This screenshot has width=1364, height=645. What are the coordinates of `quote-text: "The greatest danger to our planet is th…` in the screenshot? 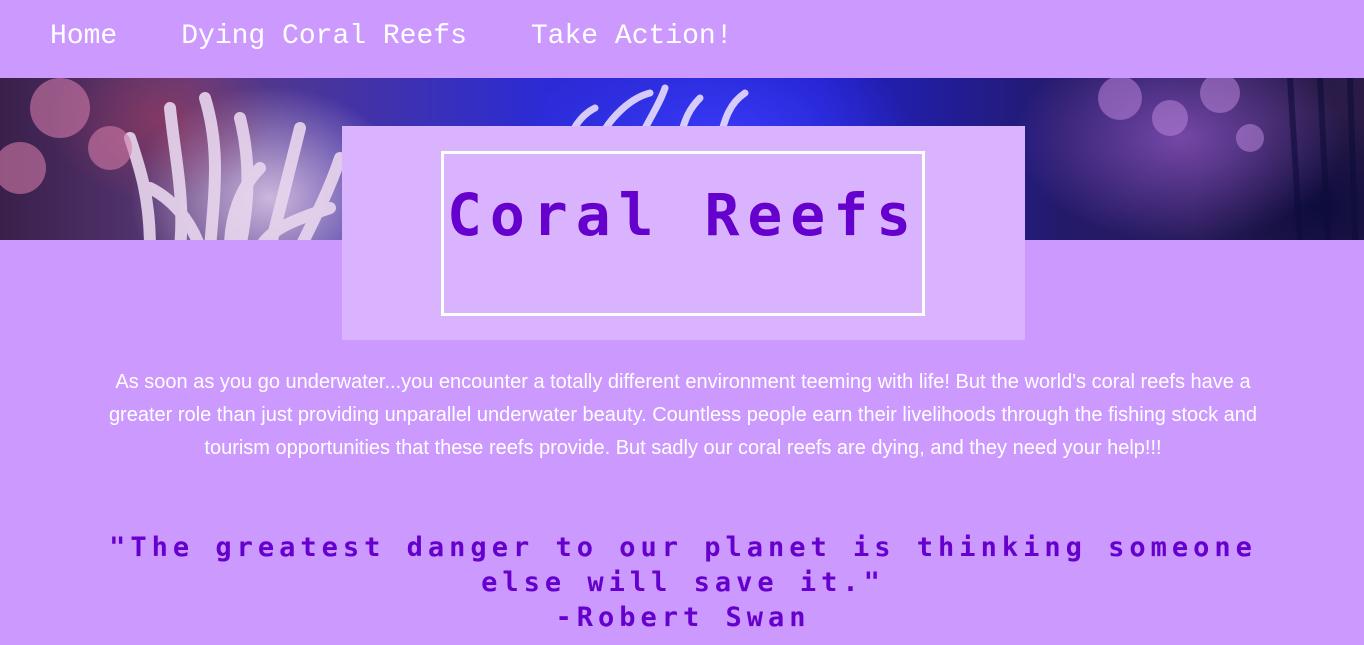 It's located at (683, 565).